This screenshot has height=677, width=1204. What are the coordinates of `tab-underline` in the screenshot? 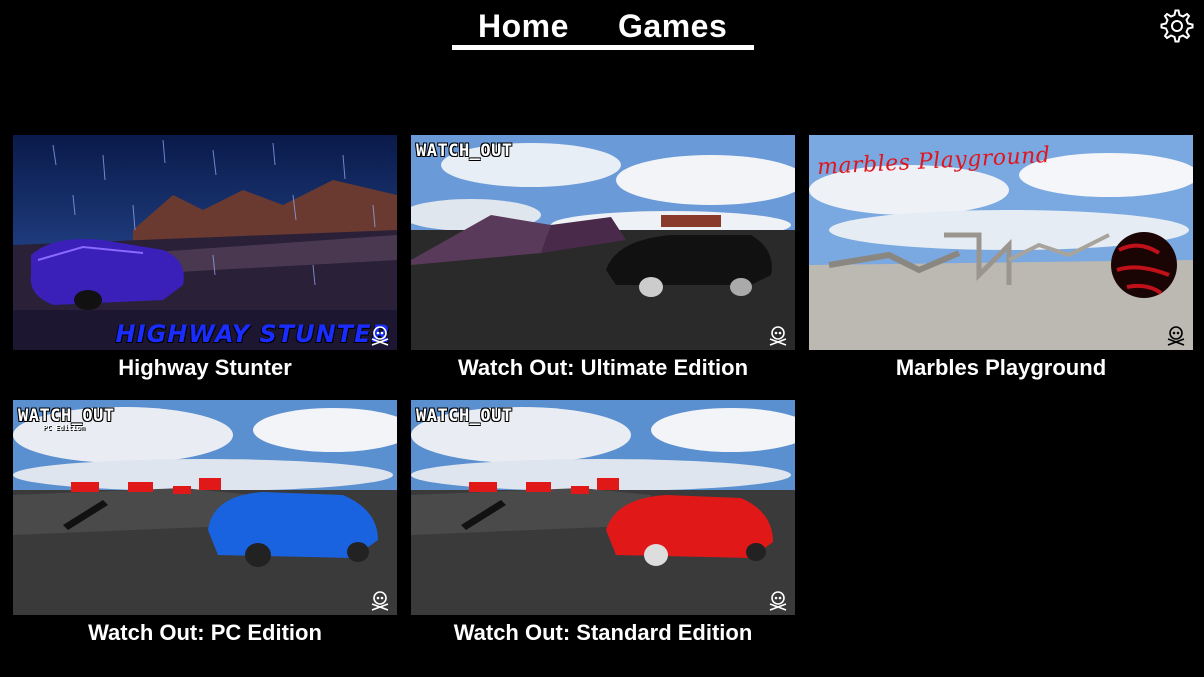 It's located at (603, 47).